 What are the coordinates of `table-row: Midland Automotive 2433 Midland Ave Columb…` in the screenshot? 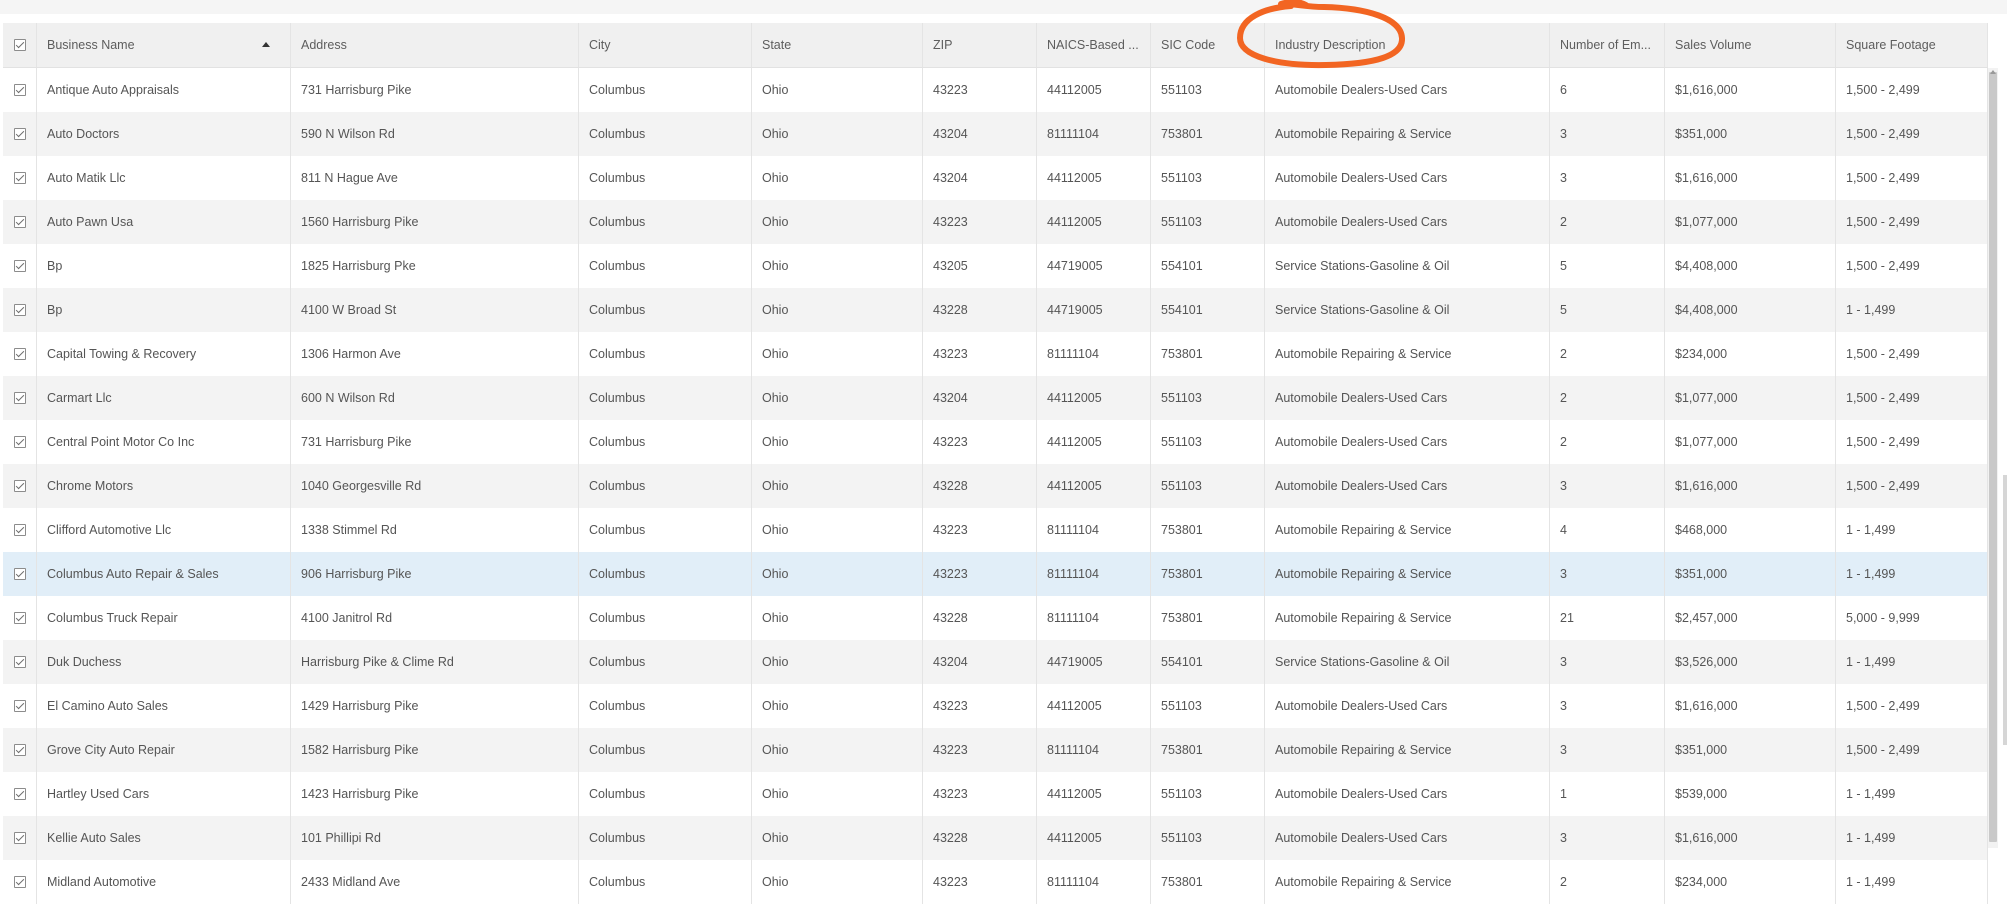 It's located at (995, 882).